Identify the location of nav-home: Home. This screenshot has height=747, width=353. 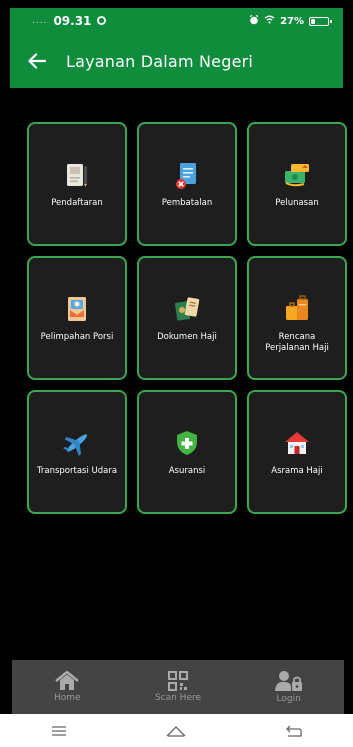
(67, 687).